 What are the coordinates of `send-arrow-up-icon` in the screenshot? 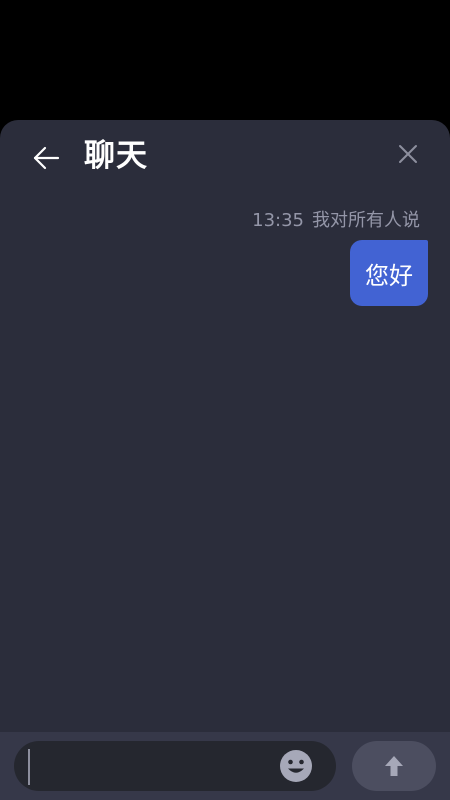 It's located at (394, 766).